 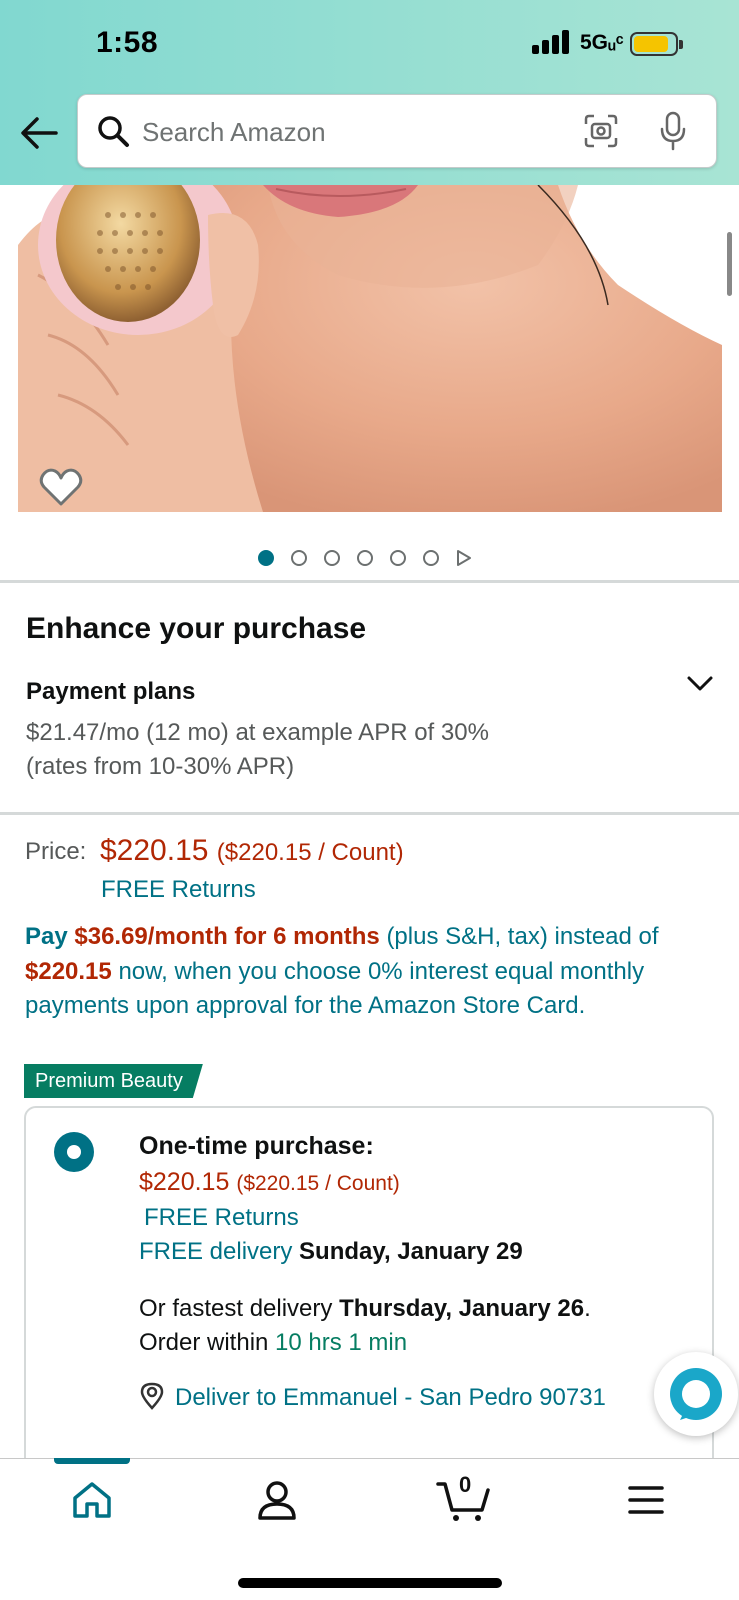 What do you see at coordinates (729, 264) in the screenshot?
I see `scroll-indicator` at bounding box center [729, 264].